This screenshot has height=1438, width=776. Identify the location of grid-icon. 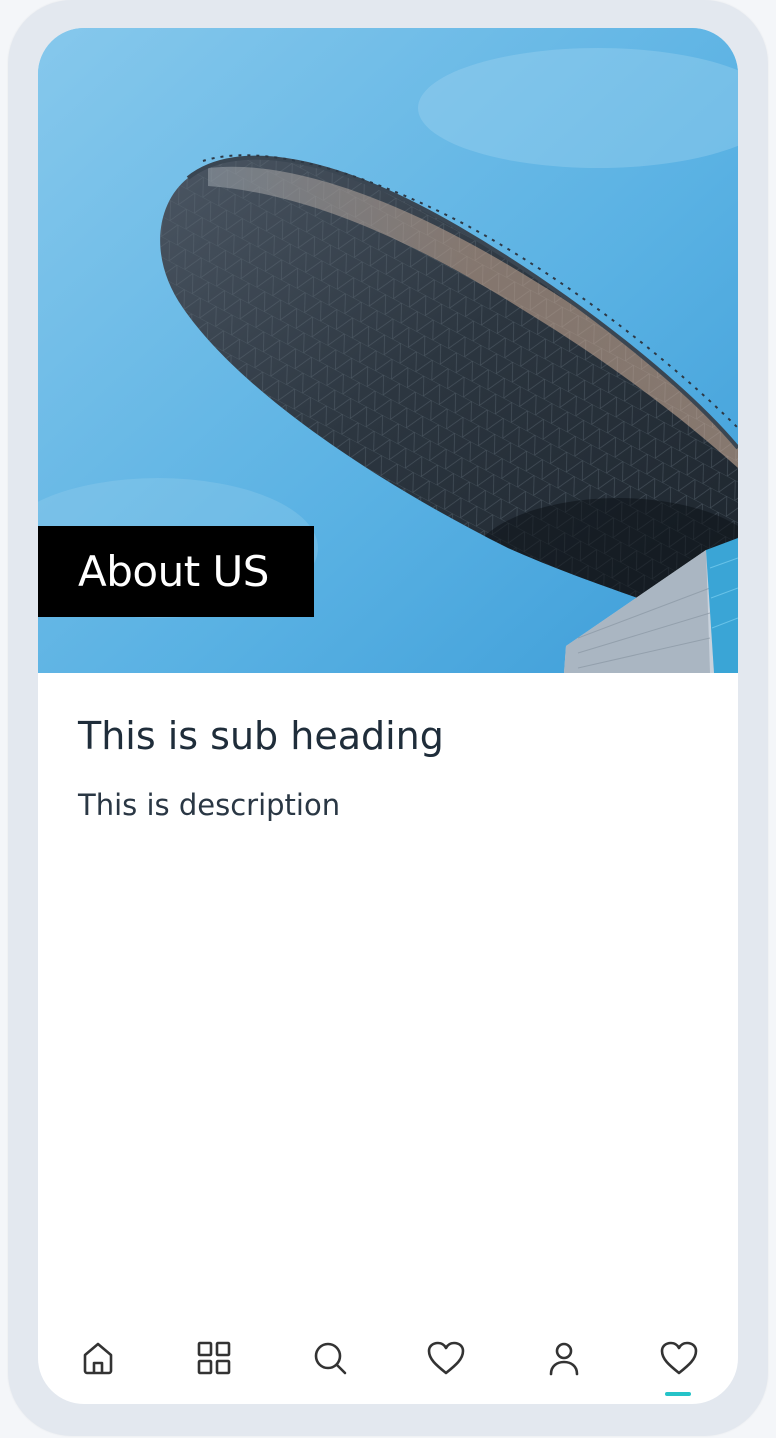
(214, 1358).